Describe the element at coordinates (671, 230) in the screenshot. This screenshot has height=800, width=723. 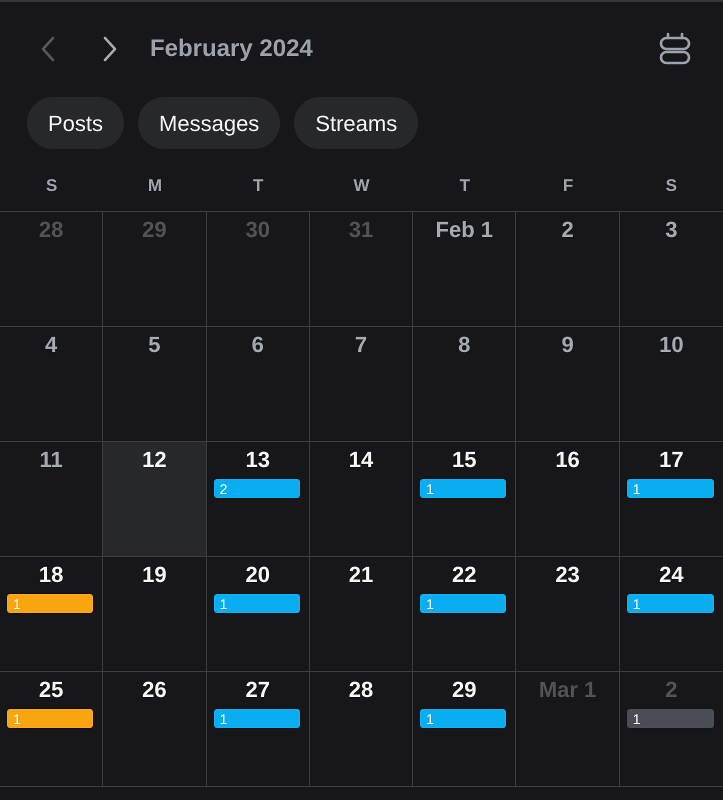
I see `date-number: 3` at that location.